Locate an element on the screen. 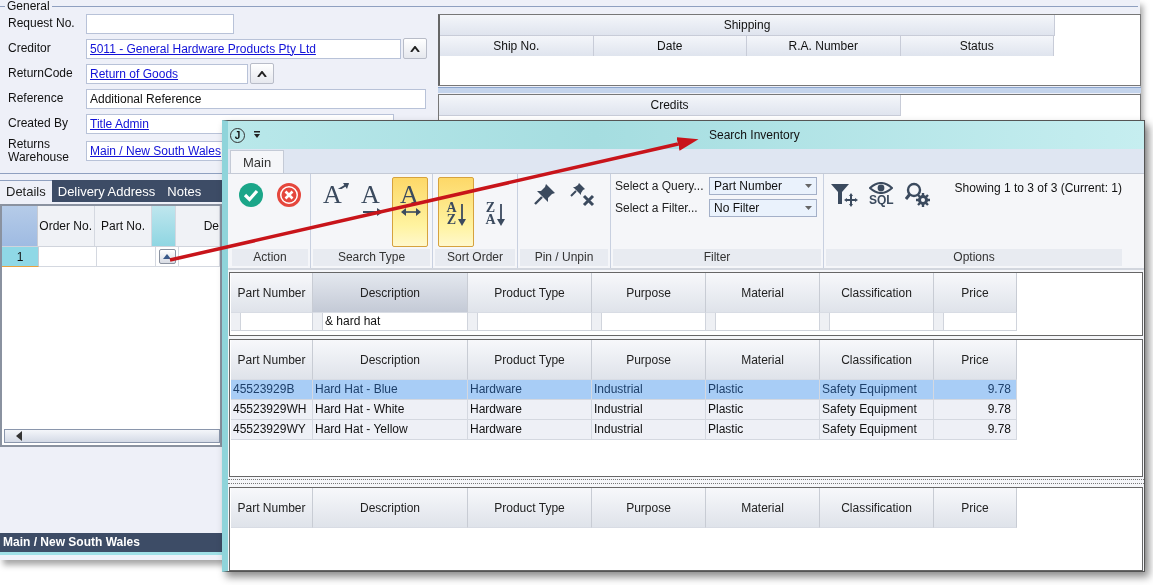  table-cell: 45523929WY is located at coordinates (272, 430).